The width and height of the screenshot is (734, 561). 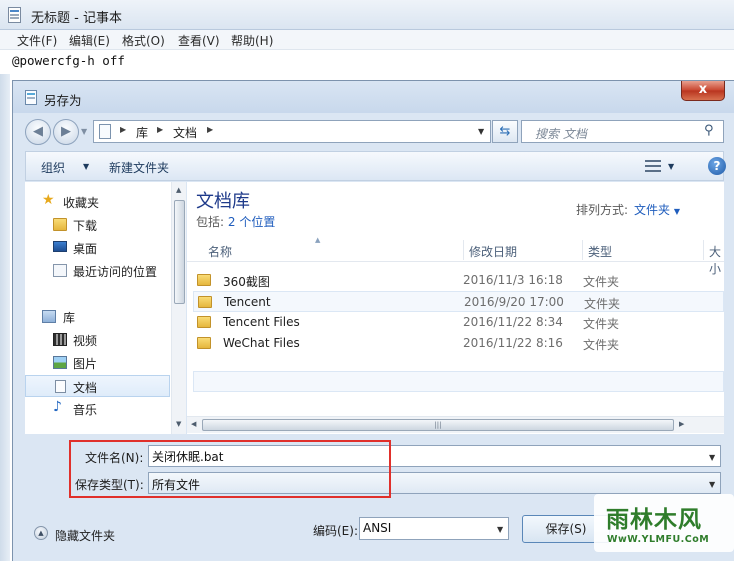 What do you see at coordinates (335, 531) in the screenshot?
I see `encoding-label: 编码(E):` at bounding box center [335, 531].